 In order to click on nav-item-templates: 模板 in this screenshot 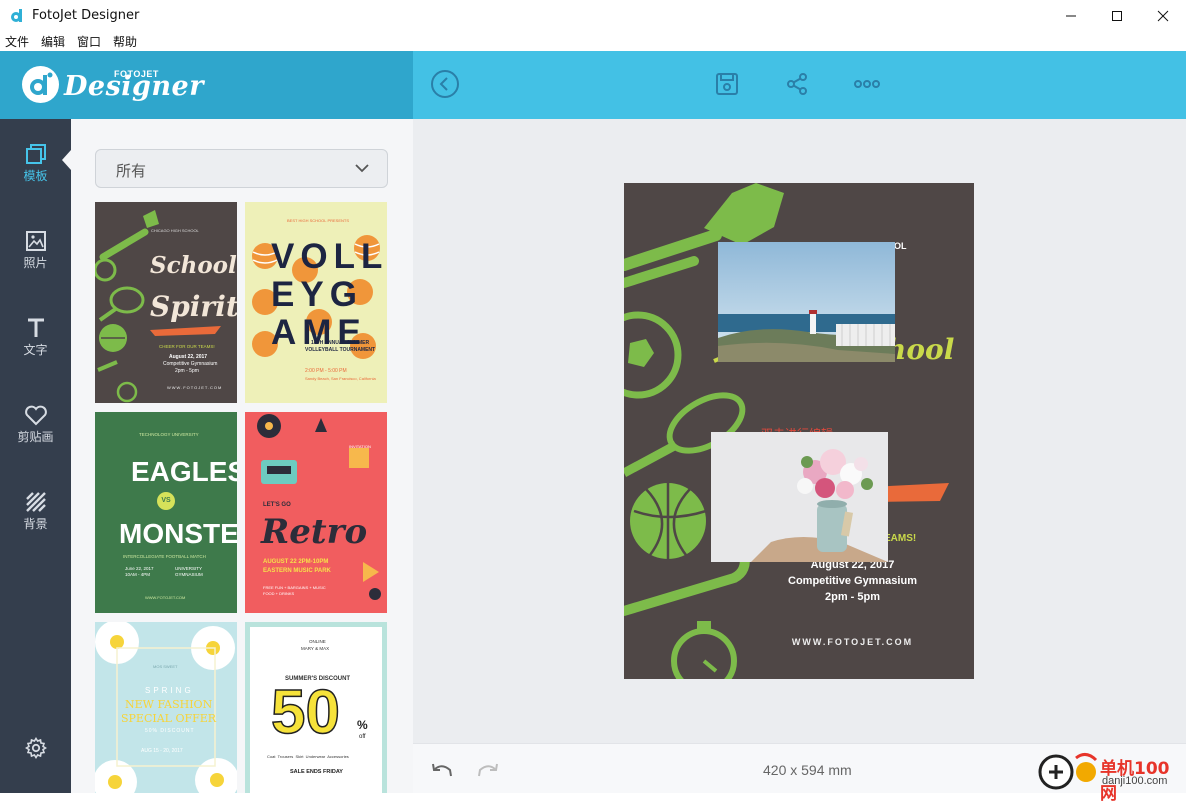, I will do `click(35, 173)`.